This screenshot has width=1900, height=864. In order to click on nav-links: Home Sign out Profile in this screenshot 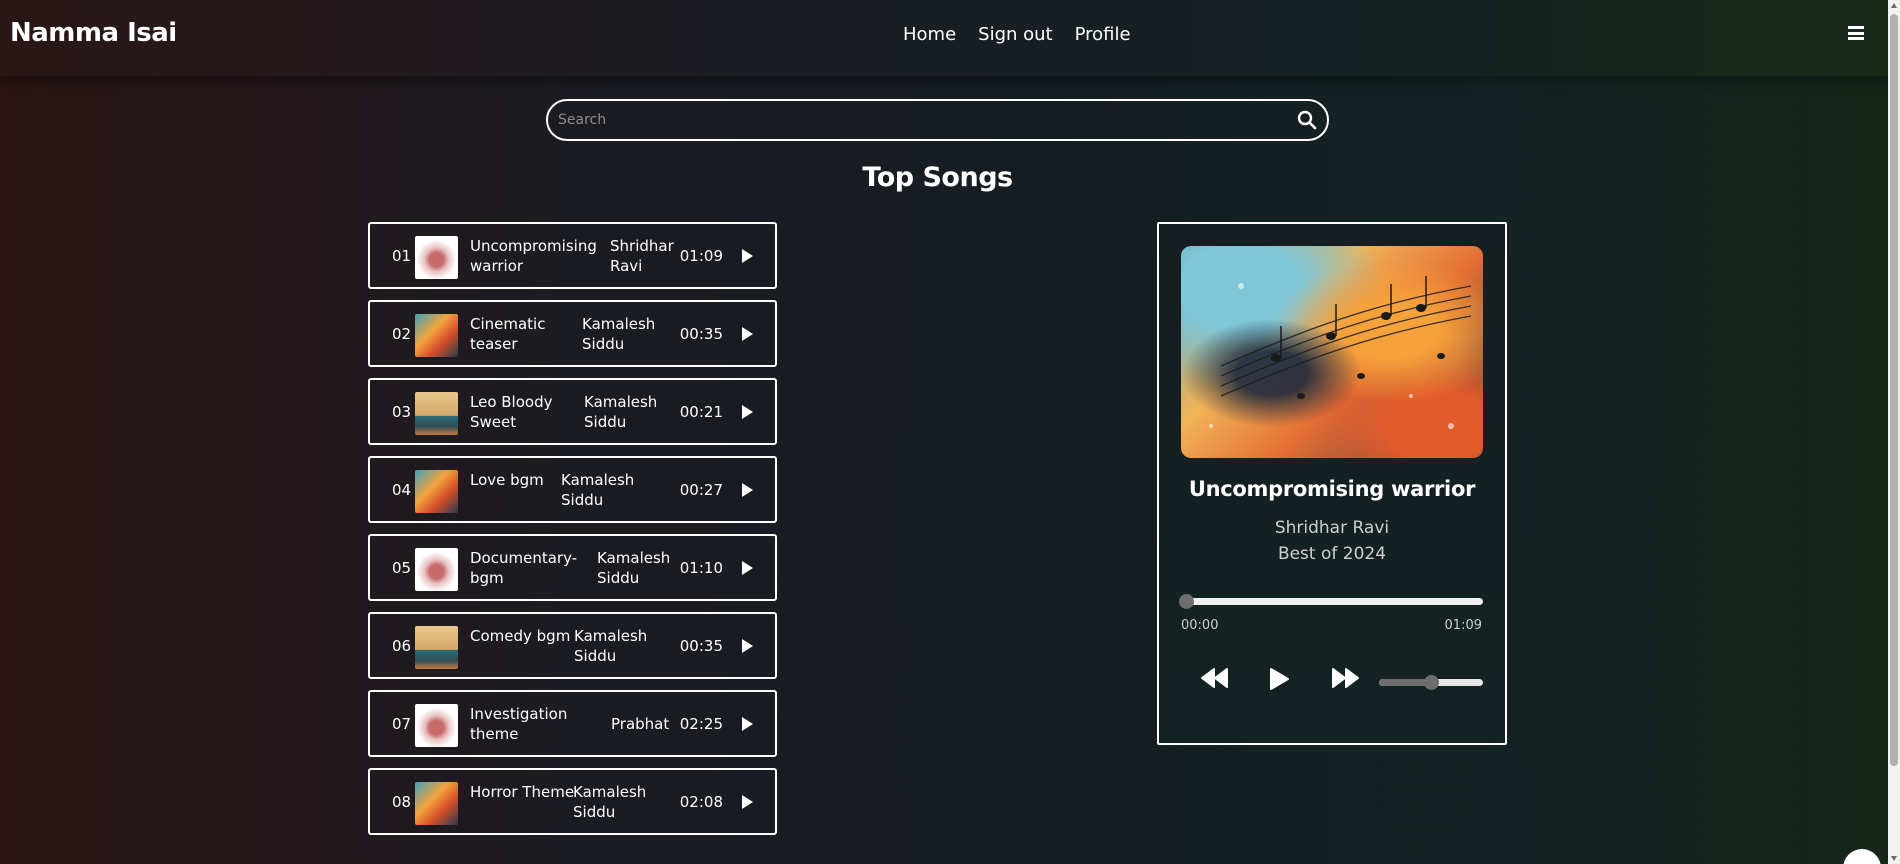, I will do `click(1017, 34)`.